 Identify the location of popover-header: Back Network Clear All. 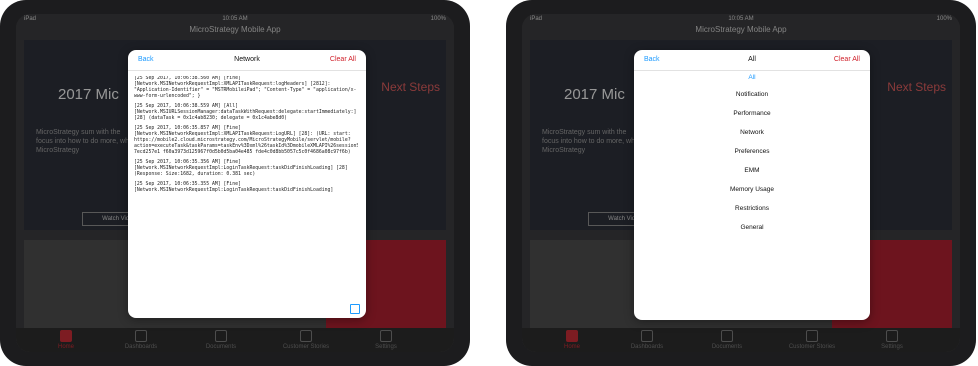
(247, 60).